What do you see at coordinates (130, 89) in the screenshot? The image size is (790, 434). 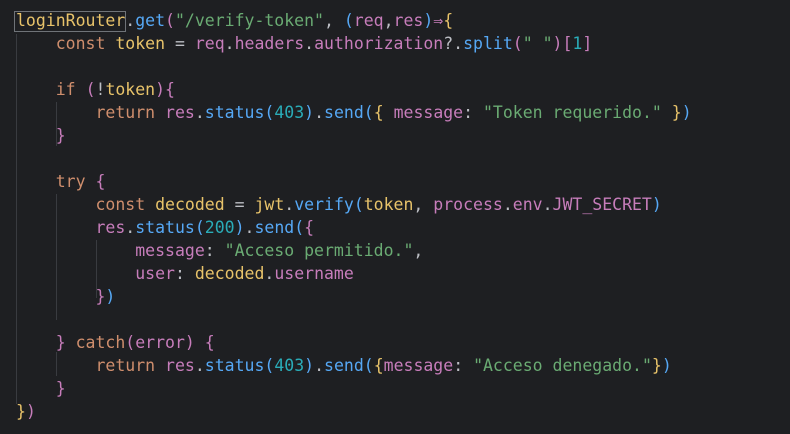 I see `code-token: token` at bounding box center [130, 89].